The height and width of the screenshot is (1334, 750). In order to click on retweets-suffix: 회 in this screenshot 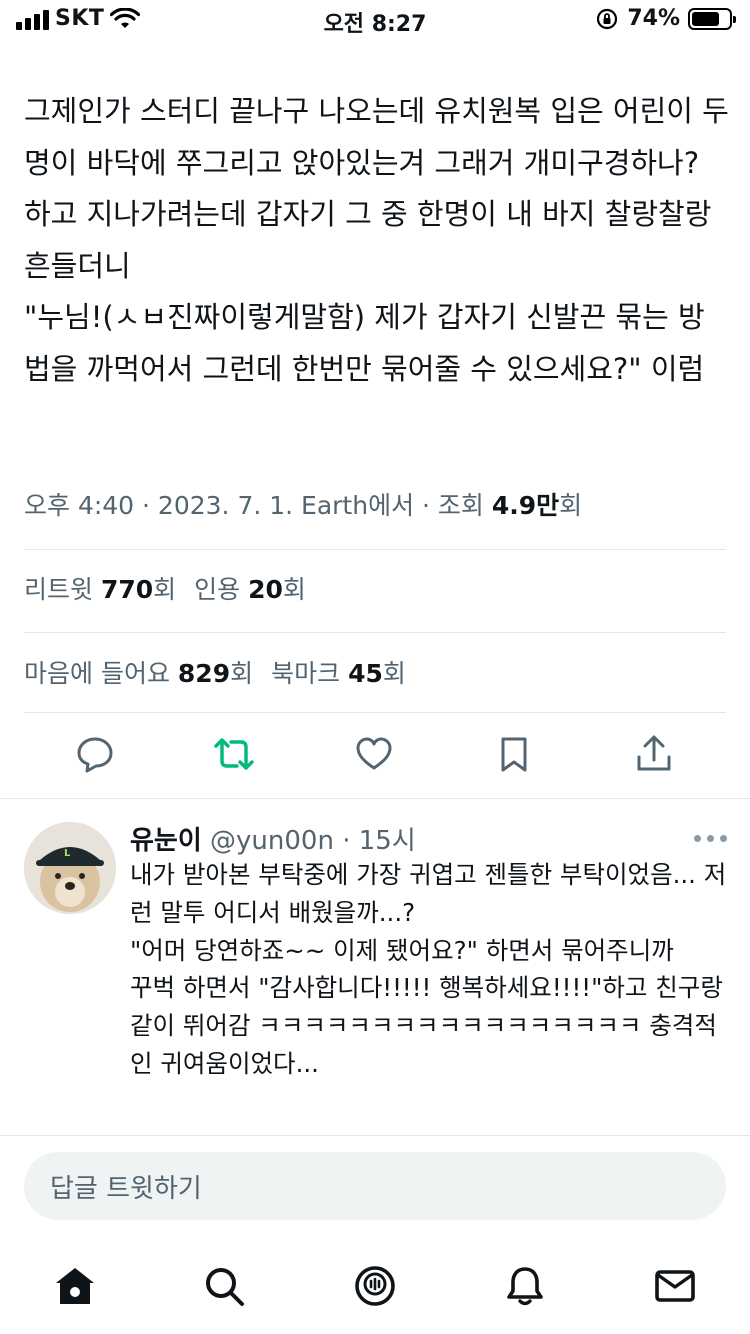, I will do `click(165, 589)`.